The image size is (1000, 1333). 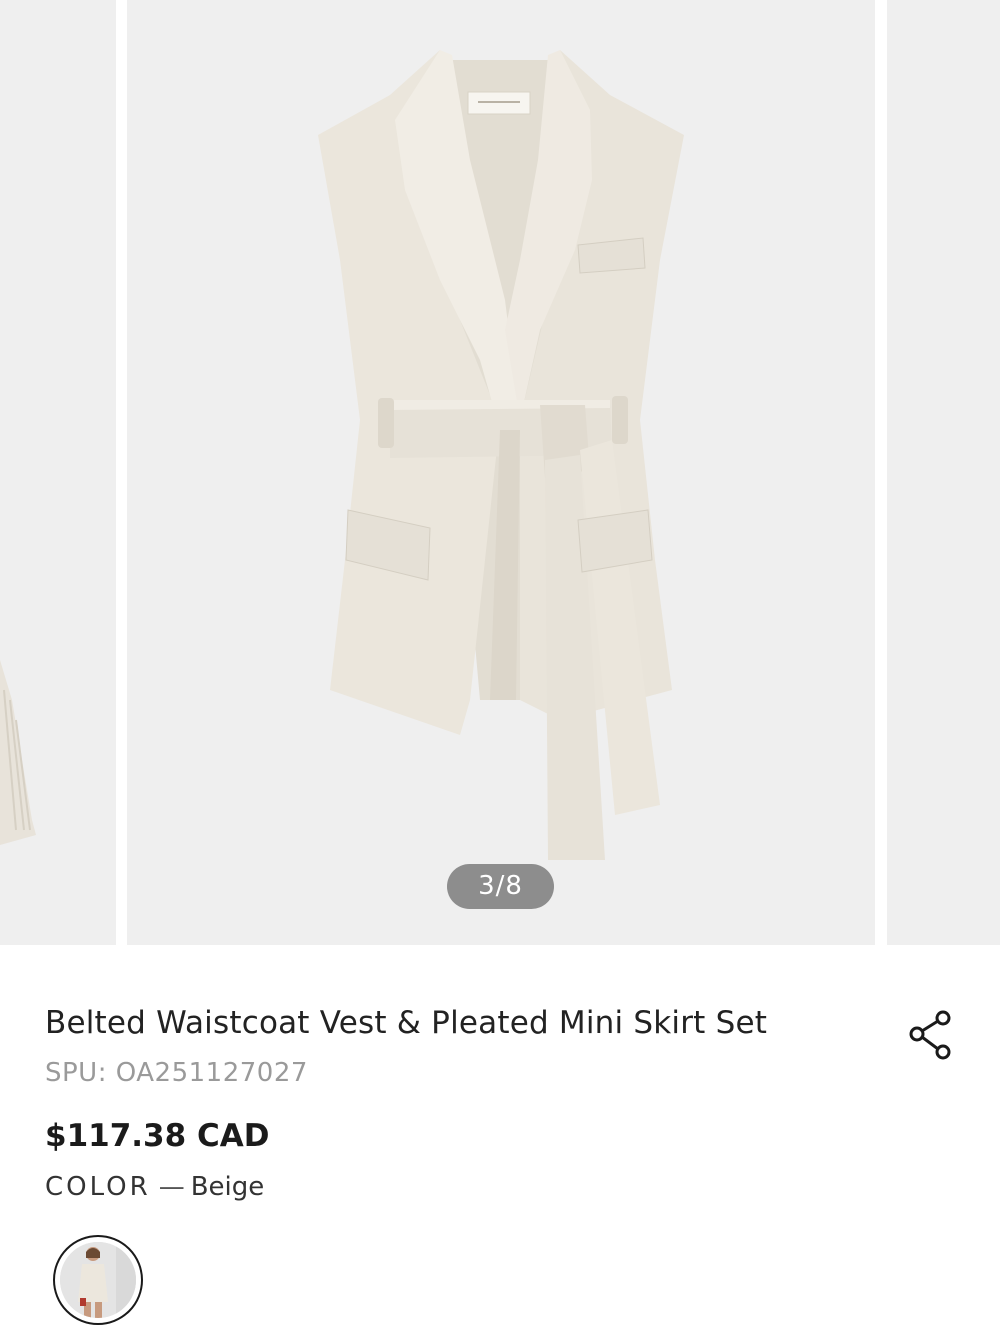 I want to click on color-value: Beige, so click(x=227, y=1187).